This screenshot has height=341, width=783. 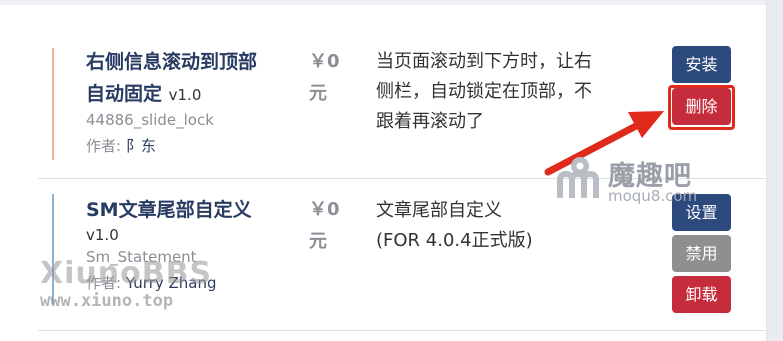 I want to click on brand-logo-icon, so click(x=578, y=177).